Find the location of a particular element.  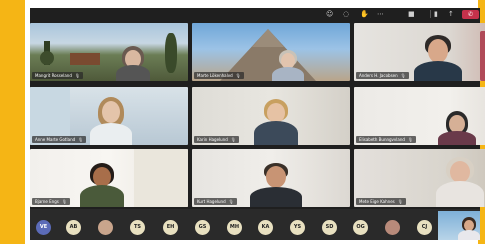

participant-avatar: CJ is located at coordinates (424, 227).